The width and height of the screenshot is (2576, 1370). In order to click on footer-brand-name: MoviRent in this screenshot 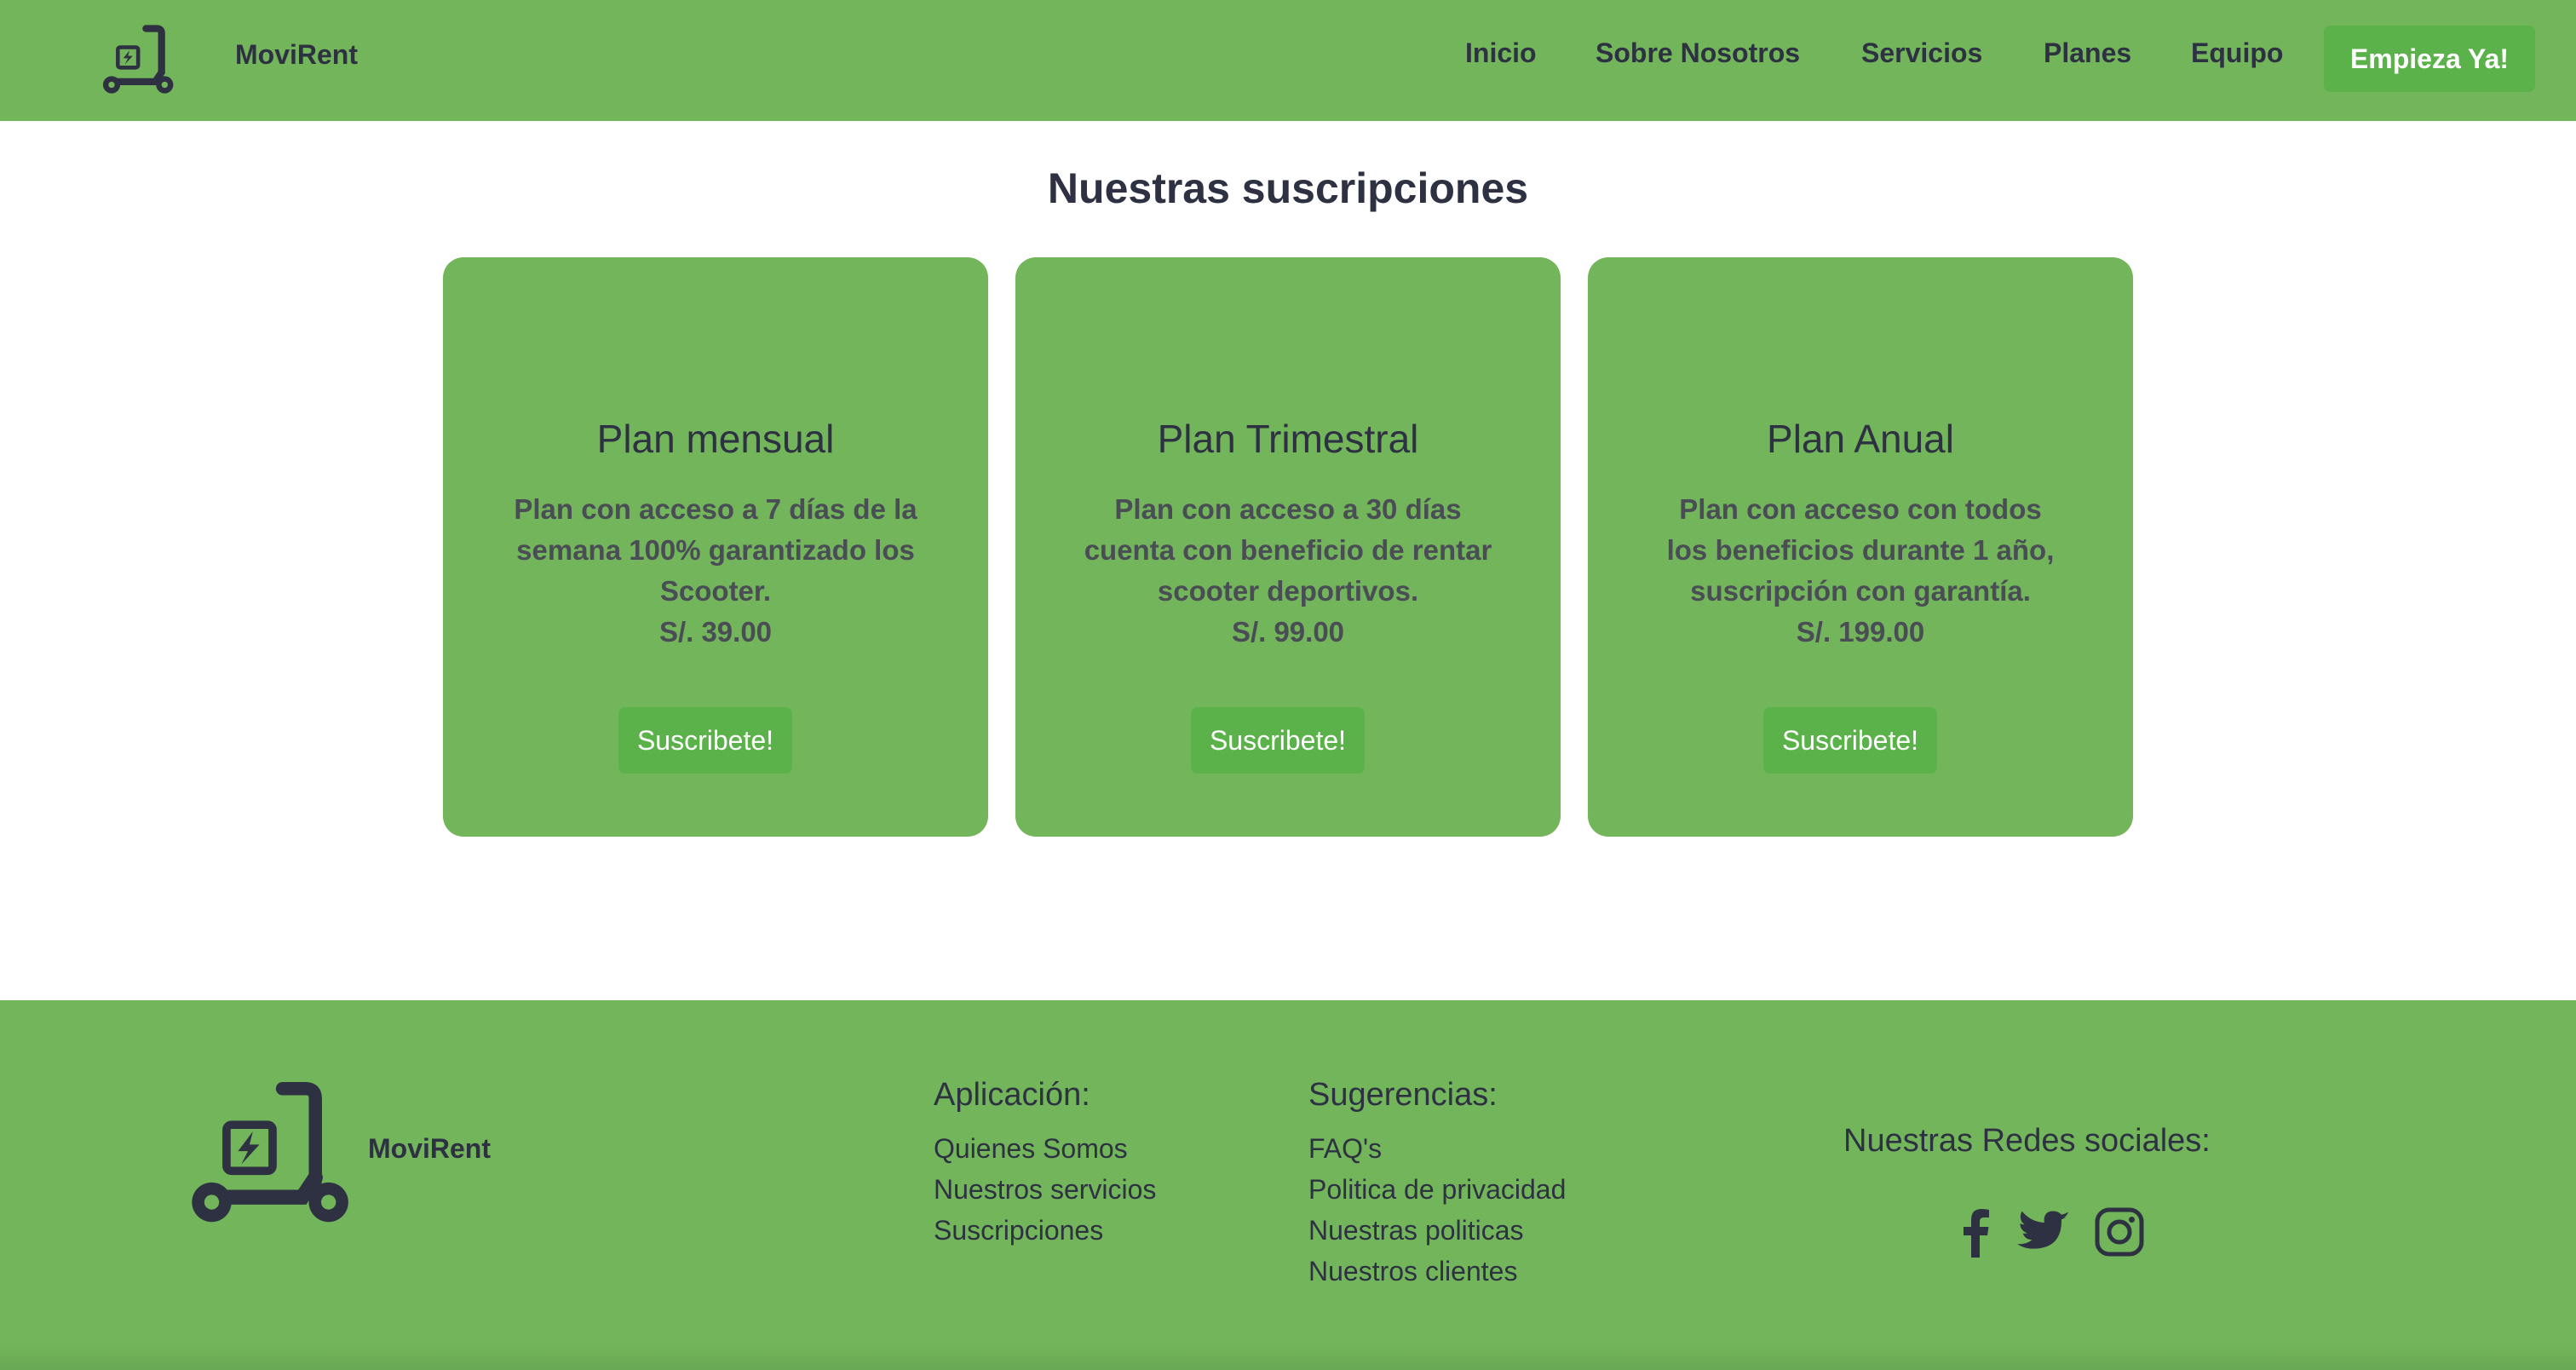, I will do `click(429, 1148)`.